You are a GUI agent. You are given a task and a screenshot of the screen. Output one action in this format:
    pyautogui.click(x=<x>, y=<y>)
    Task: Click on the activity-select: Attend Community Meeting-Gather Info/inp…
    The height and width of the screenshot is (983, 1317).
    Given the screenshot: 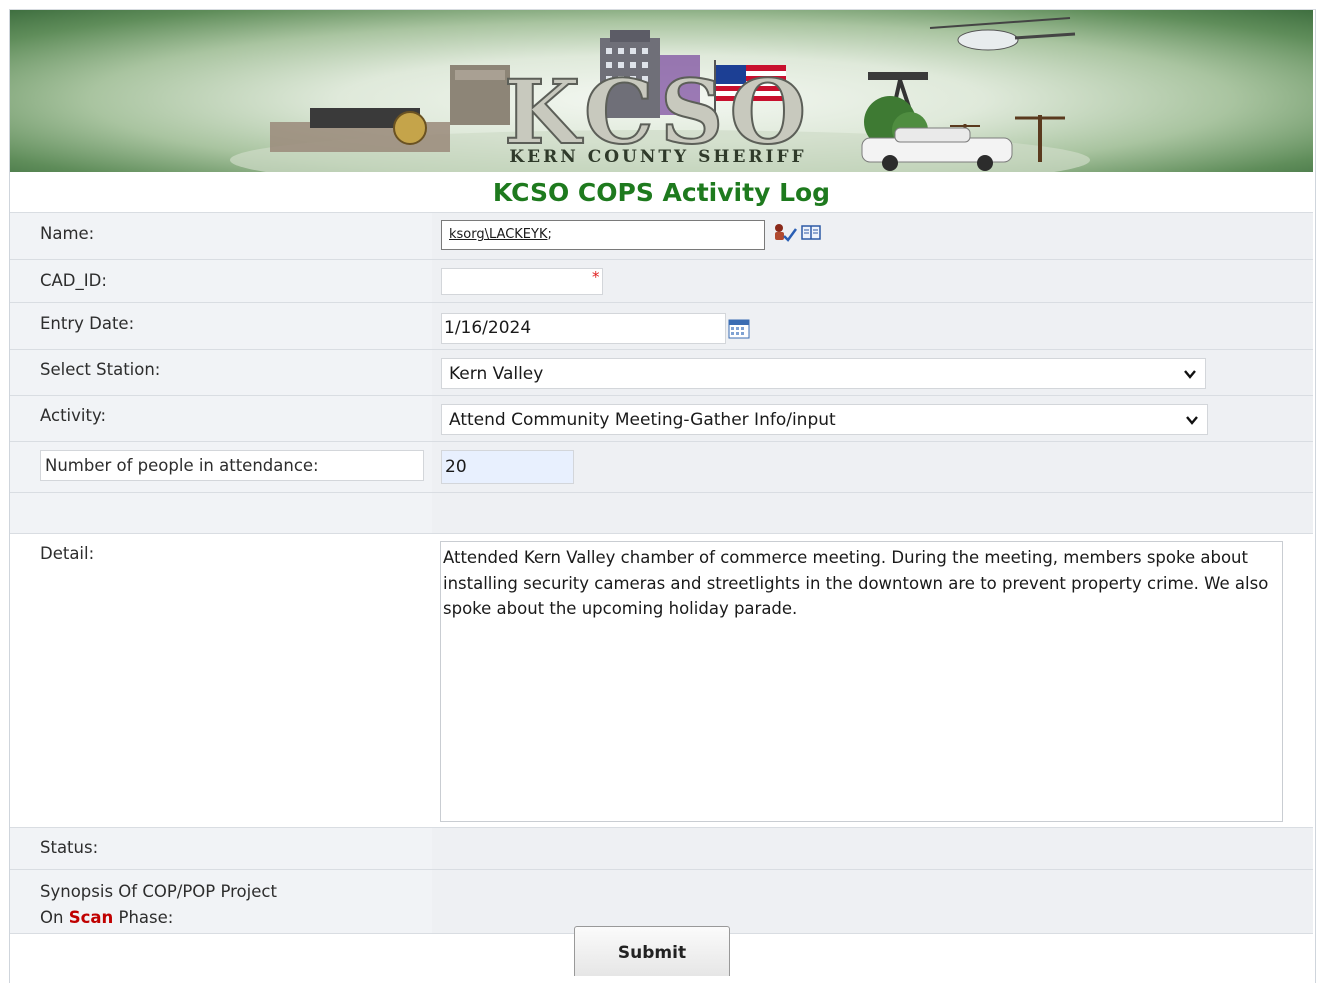 What is the action you would take?
    pyautogui.click(x=824, y=419)
    